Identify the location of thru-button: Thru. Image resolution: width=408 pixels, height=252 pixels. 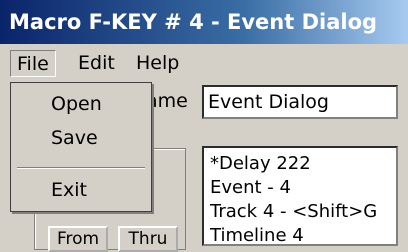
(148, 239).